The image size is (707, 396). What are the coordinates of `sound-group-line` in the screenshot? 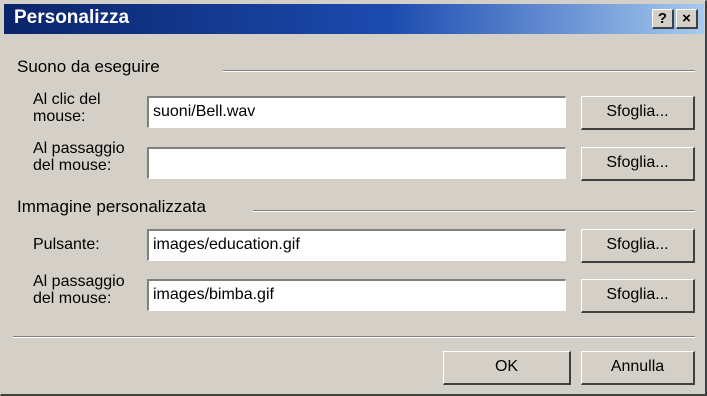 It's located at (459, 71).